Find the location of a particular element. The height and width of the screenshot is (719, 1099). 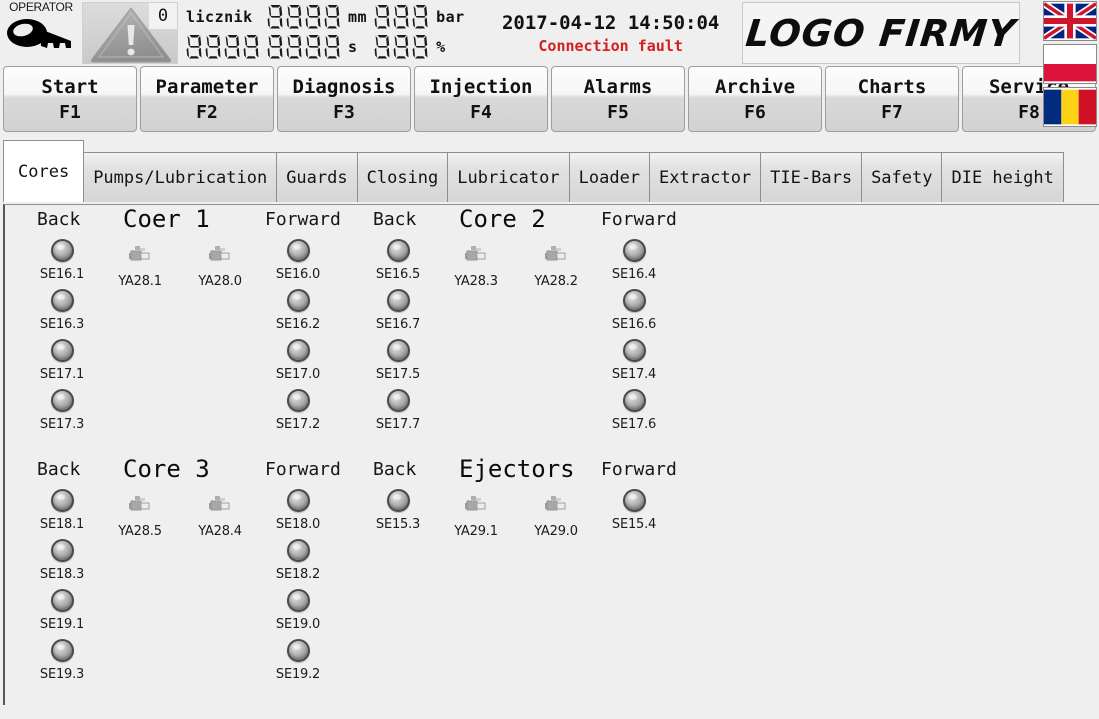

fkey-shortcut: F3 is located at coordinates (344, 112).